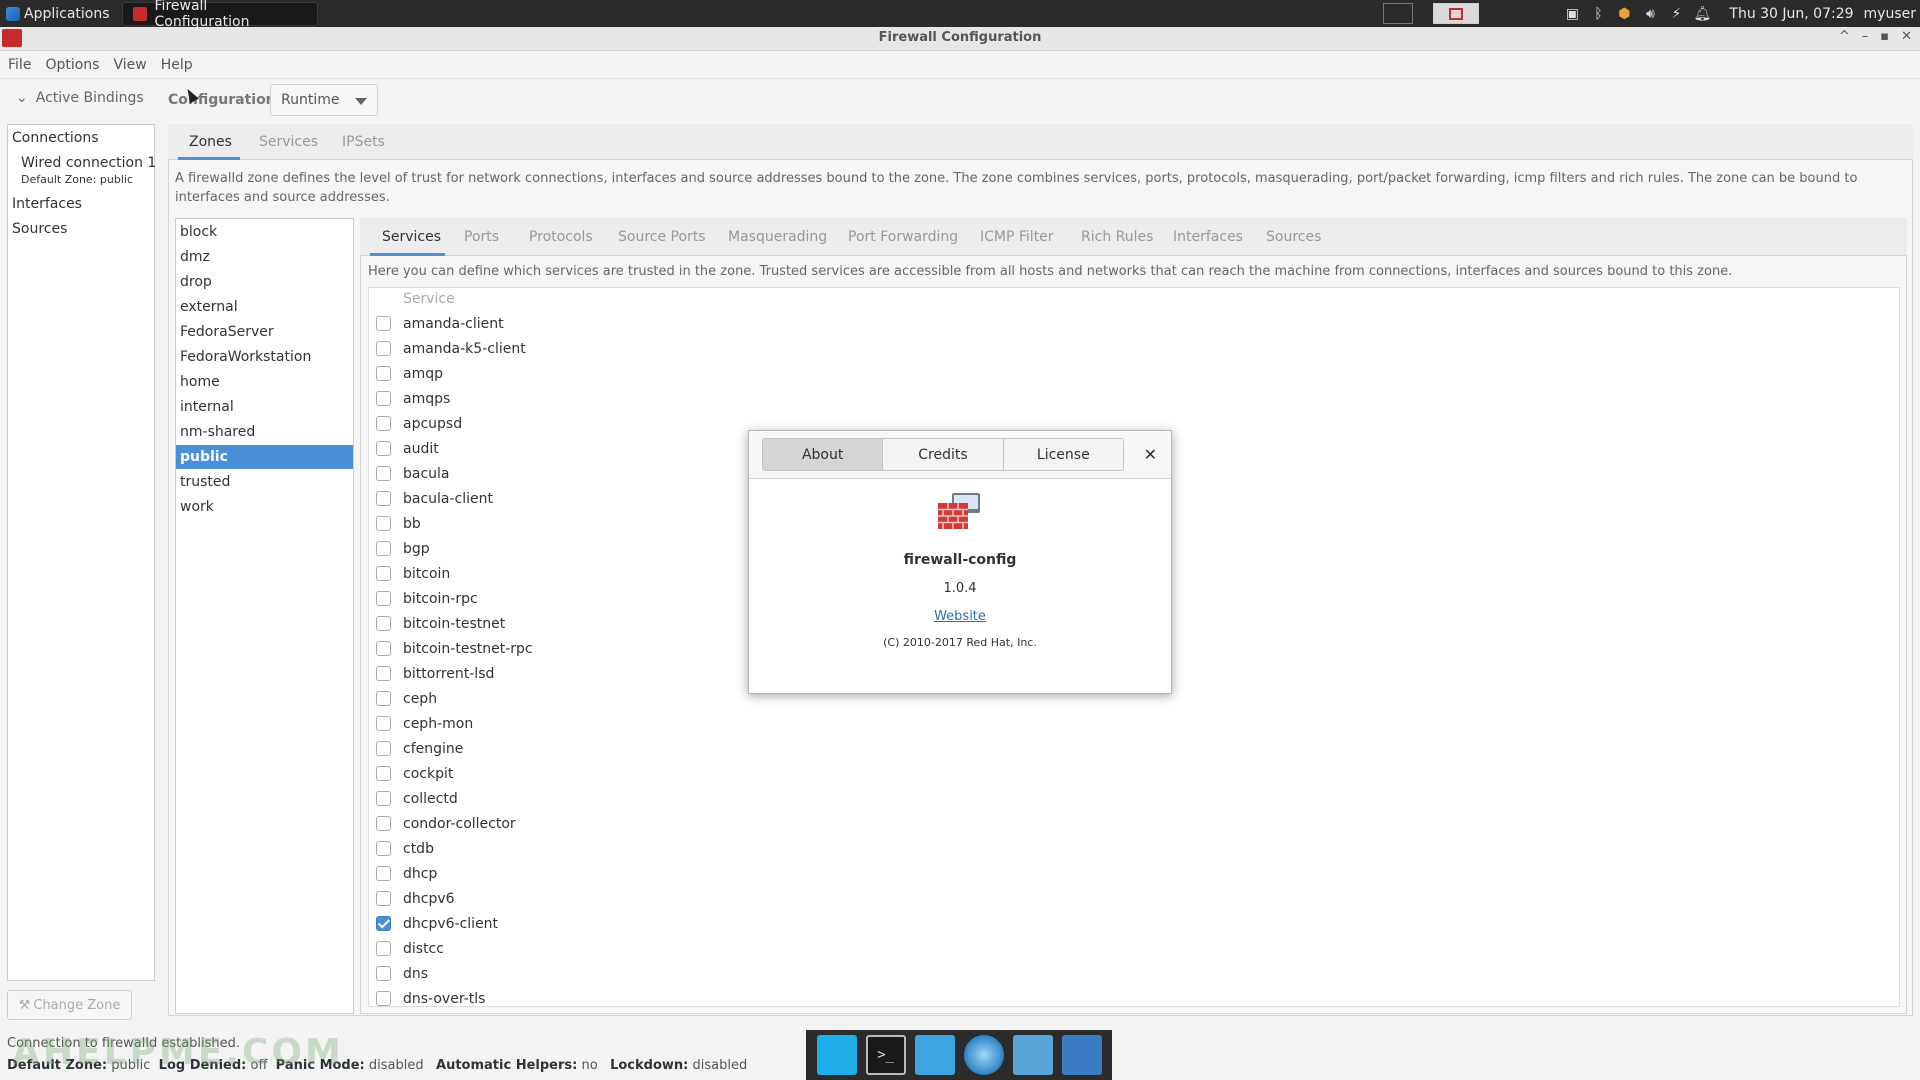  What do you see at coordinates (19, 65) in the screenshot?
I see `menu-file: File` at bounding box center [19, 65].